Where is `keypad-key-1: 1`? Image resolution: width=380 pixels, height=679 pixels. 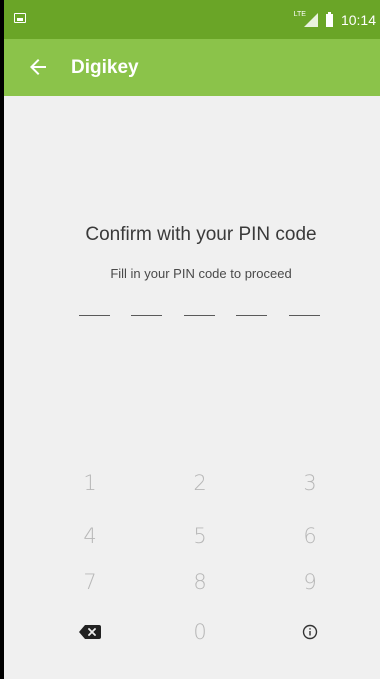
keypad-key-1: 1 is located at coordinates (90, 483).